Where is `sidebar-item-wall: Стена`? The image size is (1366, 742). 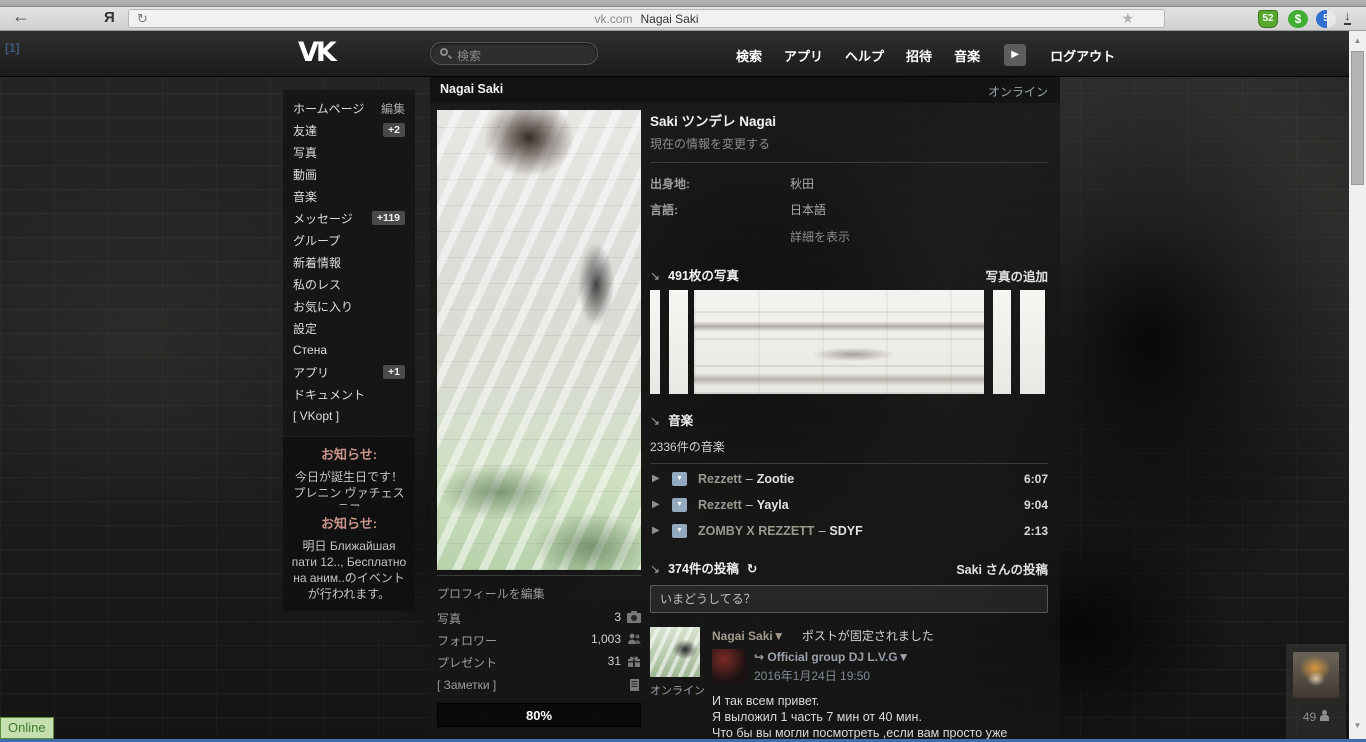
sidebar-item-wall: Стена is located at coordinates (349, 350).